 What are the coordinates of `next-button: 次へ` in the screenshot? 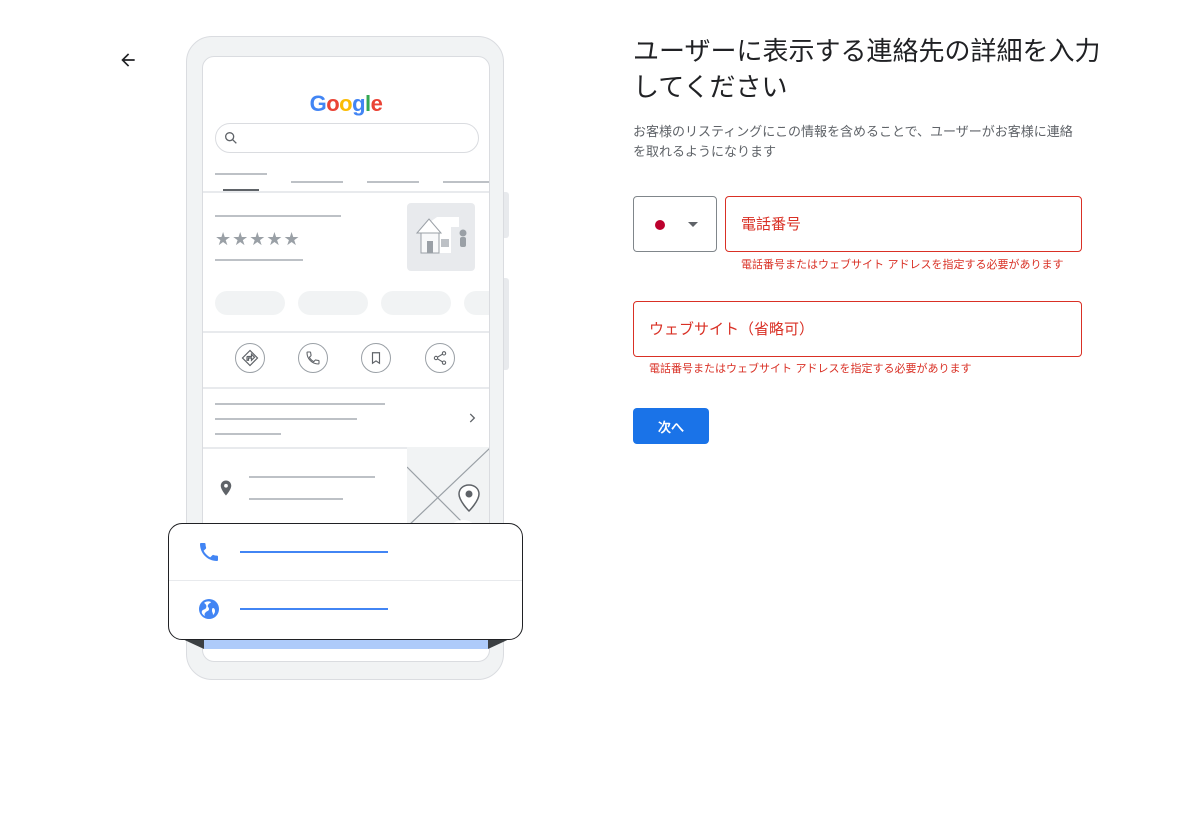 It's located at (671, 426).